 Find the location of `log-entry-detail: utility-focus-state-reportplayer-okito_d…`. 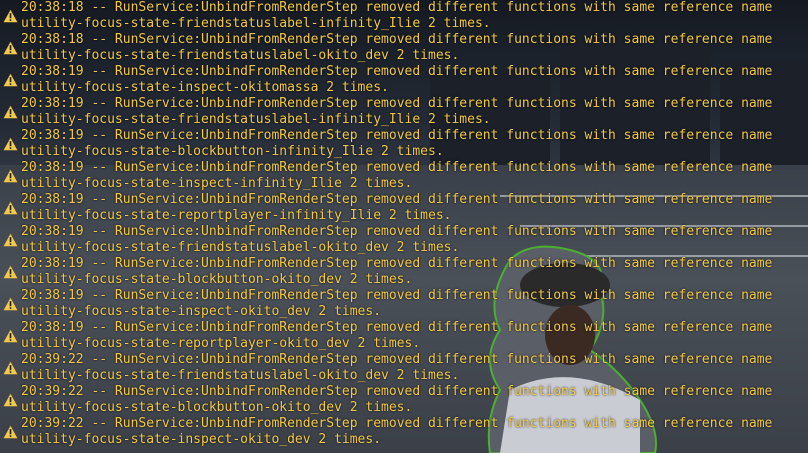

log-entry-detail: utility-focus-state-reportplayer-okito_d… is located at coordinates (221, 343).